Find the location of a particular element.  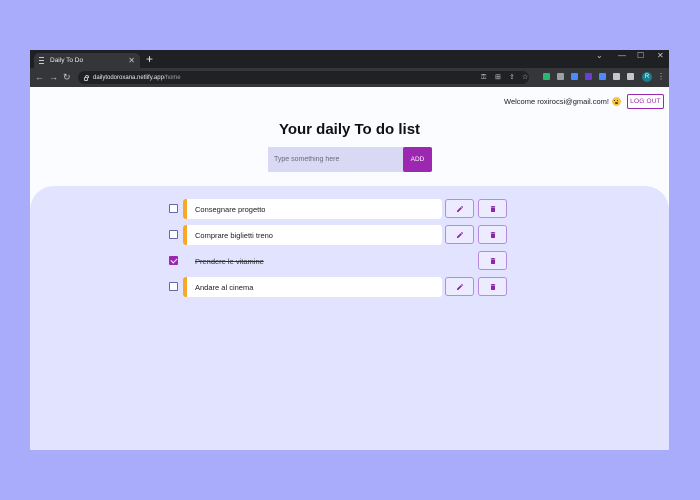

todo-item-text-done: Prendere le vitamine is located at coordinates (229, 261).